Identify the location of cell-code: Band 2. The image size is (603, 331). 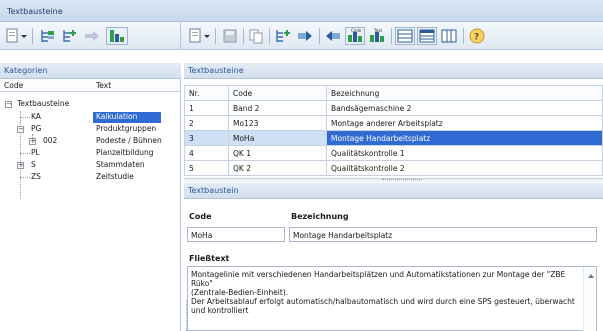
(277, 108).